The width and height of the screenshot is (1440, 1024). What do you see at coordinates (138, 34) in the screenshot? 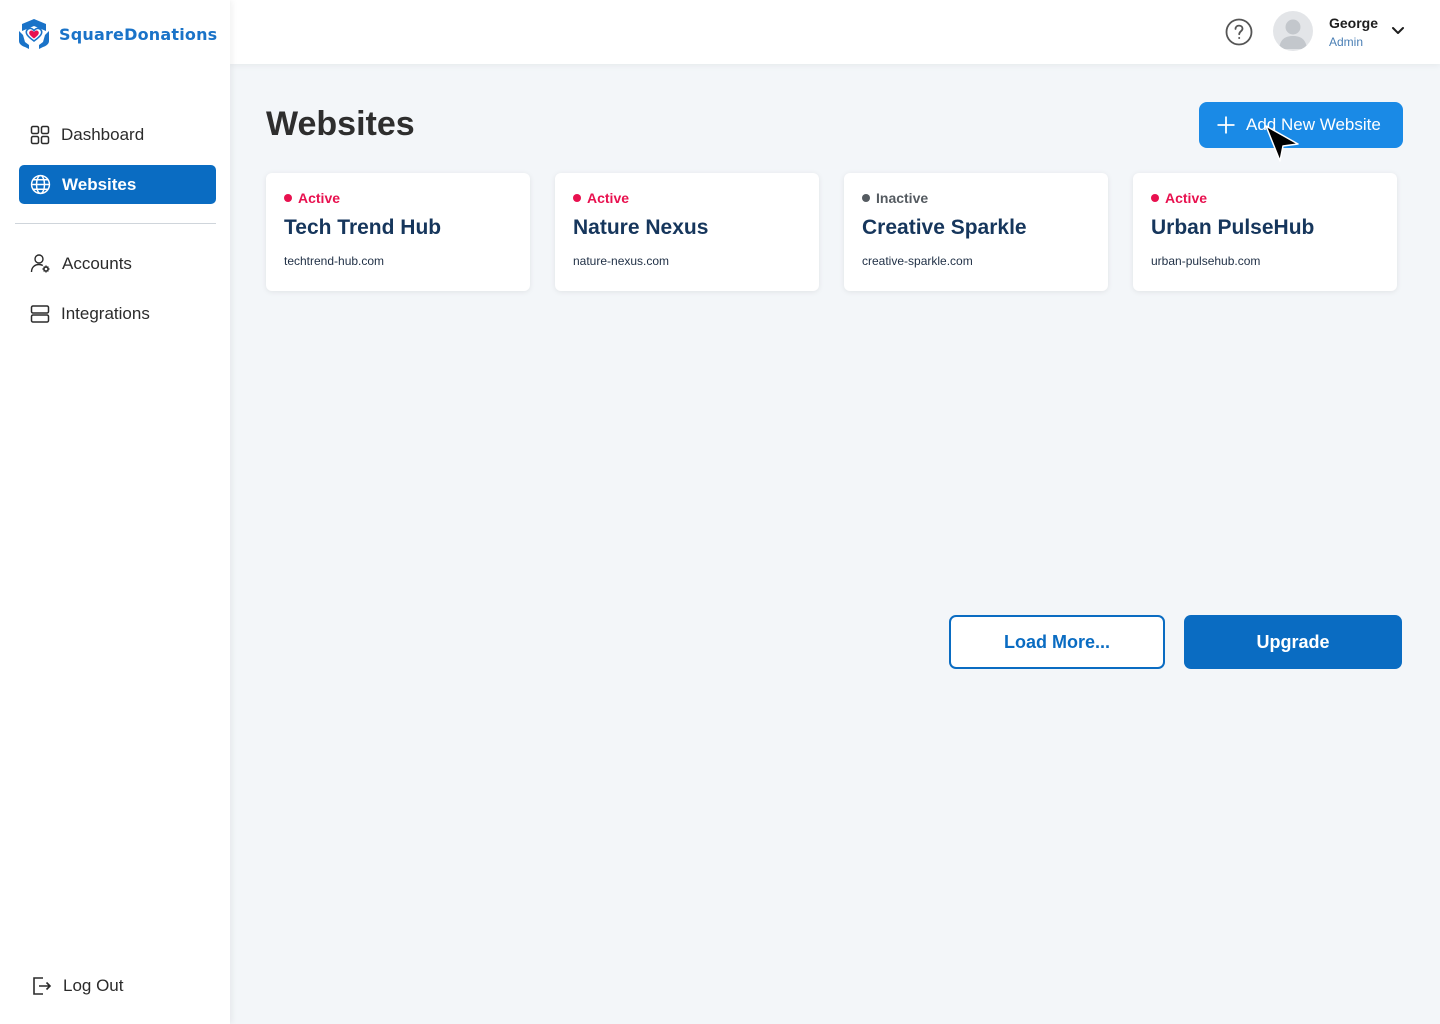
I see `brand-name: SquareDonations` at bounding box center [138, 34].